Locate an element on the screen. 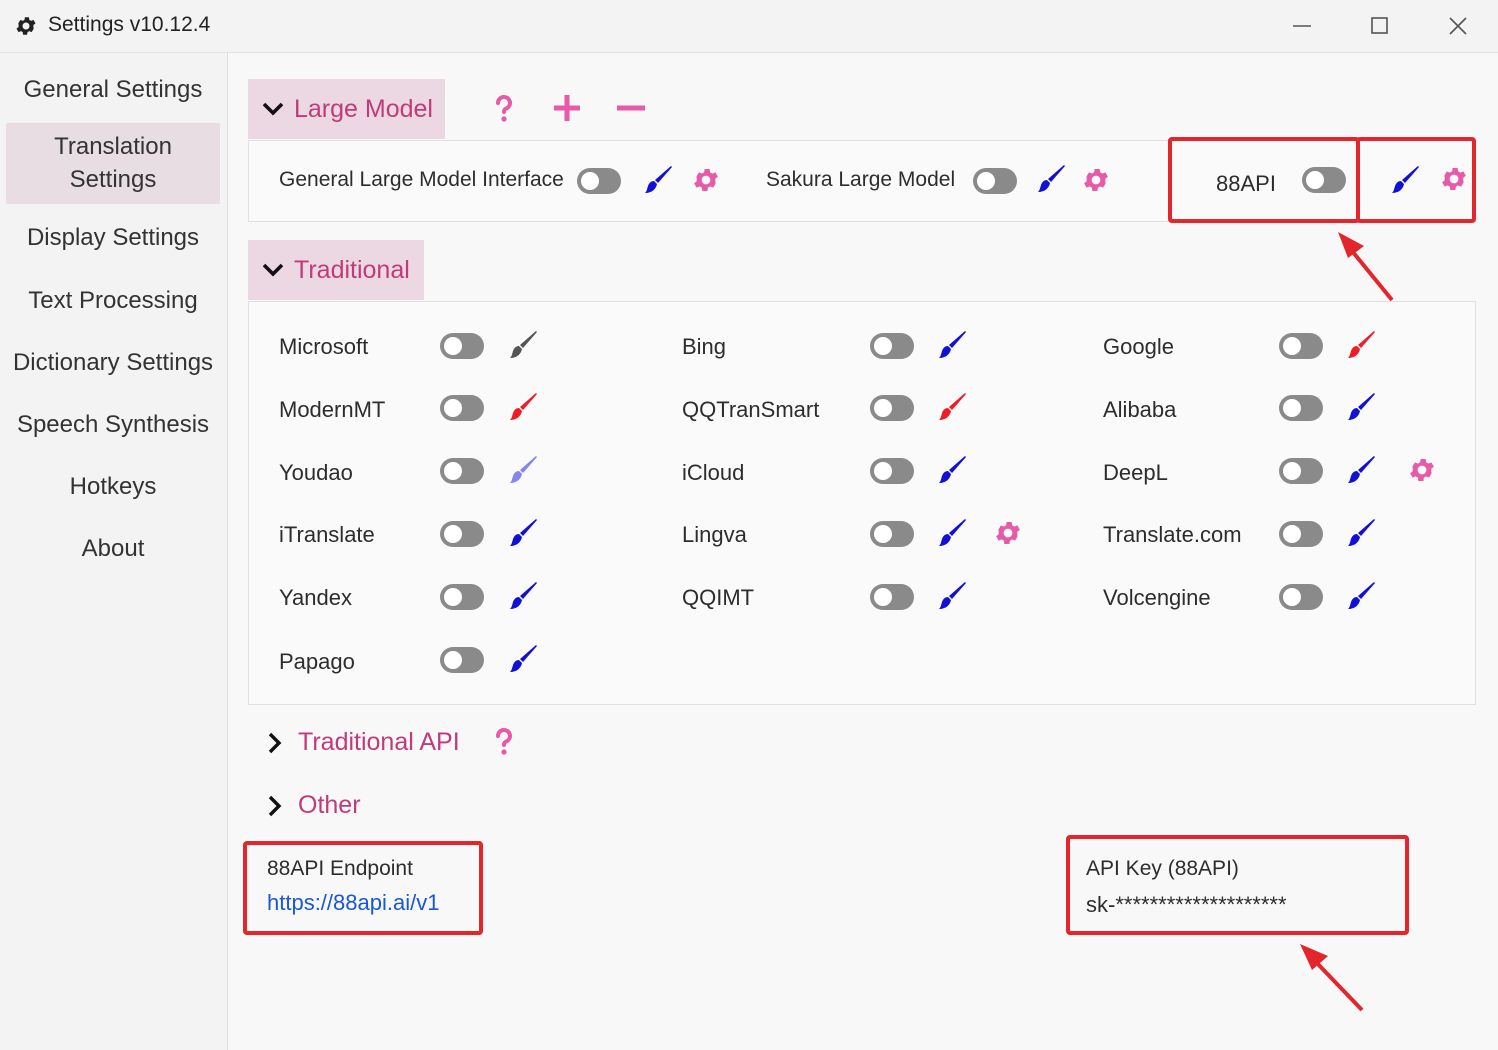  traditional-header: Traditional is located at coordinates (336, 270).